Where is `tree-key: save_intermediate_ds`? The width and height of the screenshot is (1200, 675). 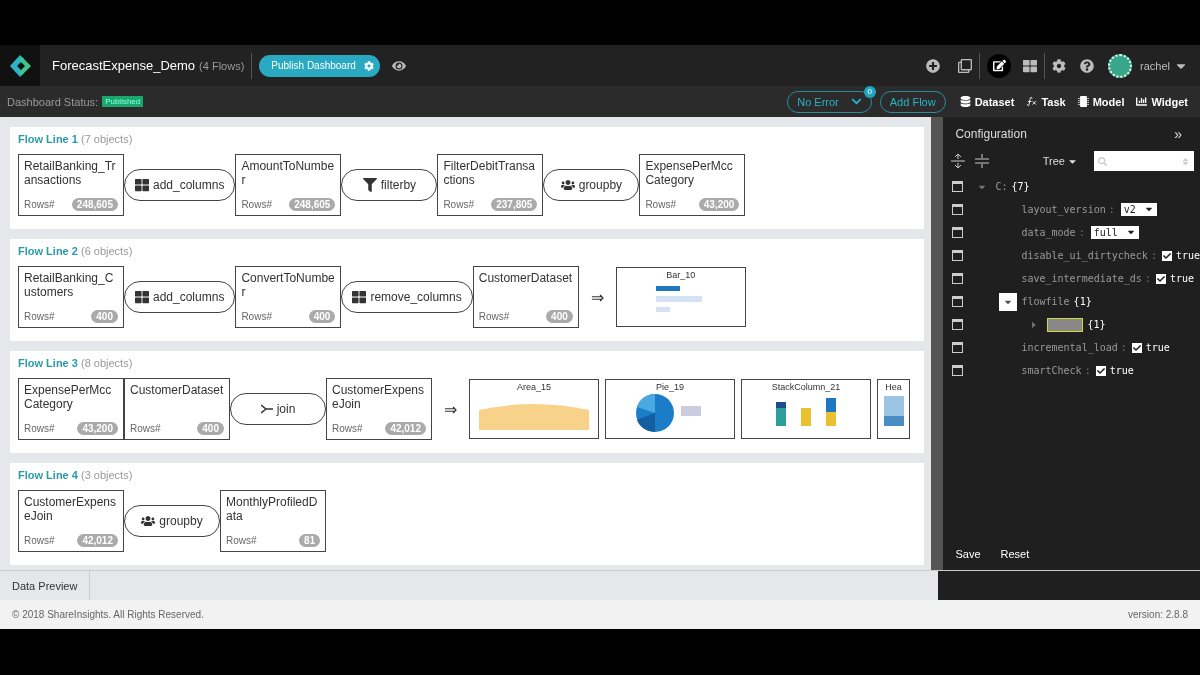
tree-key: save_intermediate_ds is located at coordinates (1081, 278).